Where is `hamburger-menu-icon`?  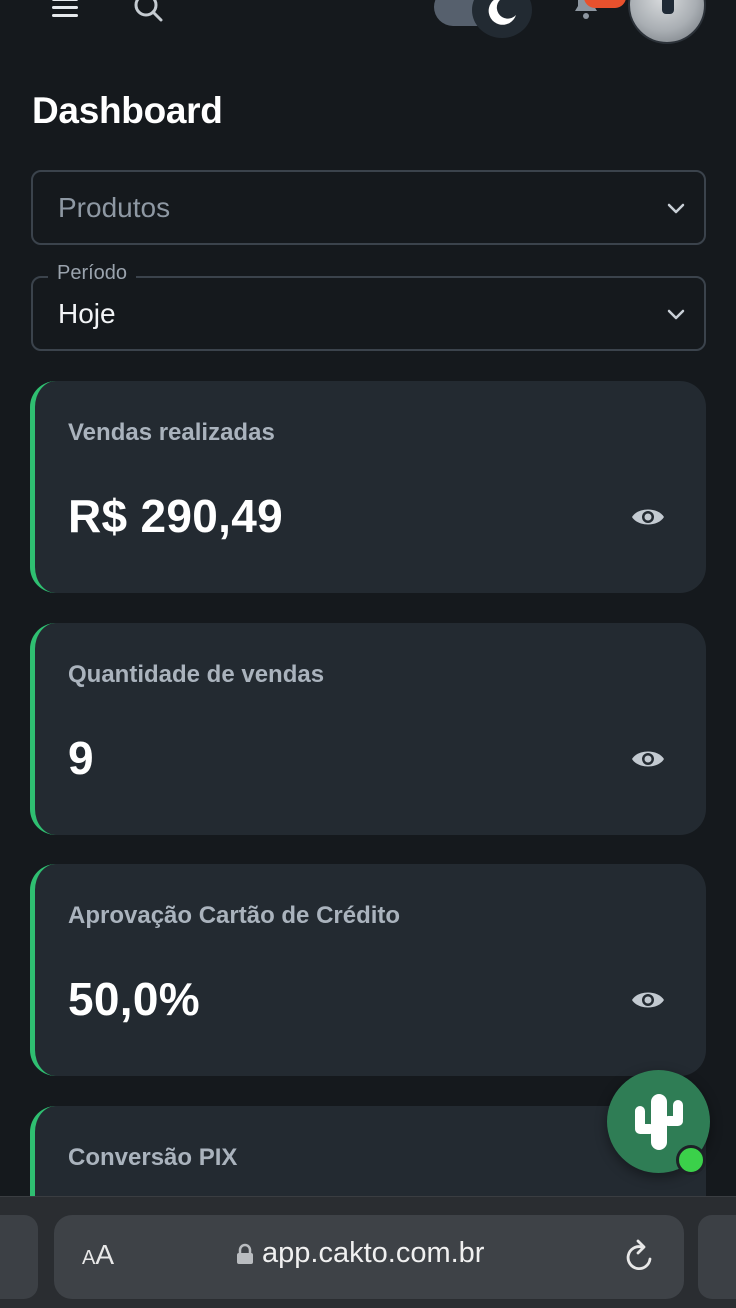 hamburger-menu-icon is located at coordinates (65, 12).